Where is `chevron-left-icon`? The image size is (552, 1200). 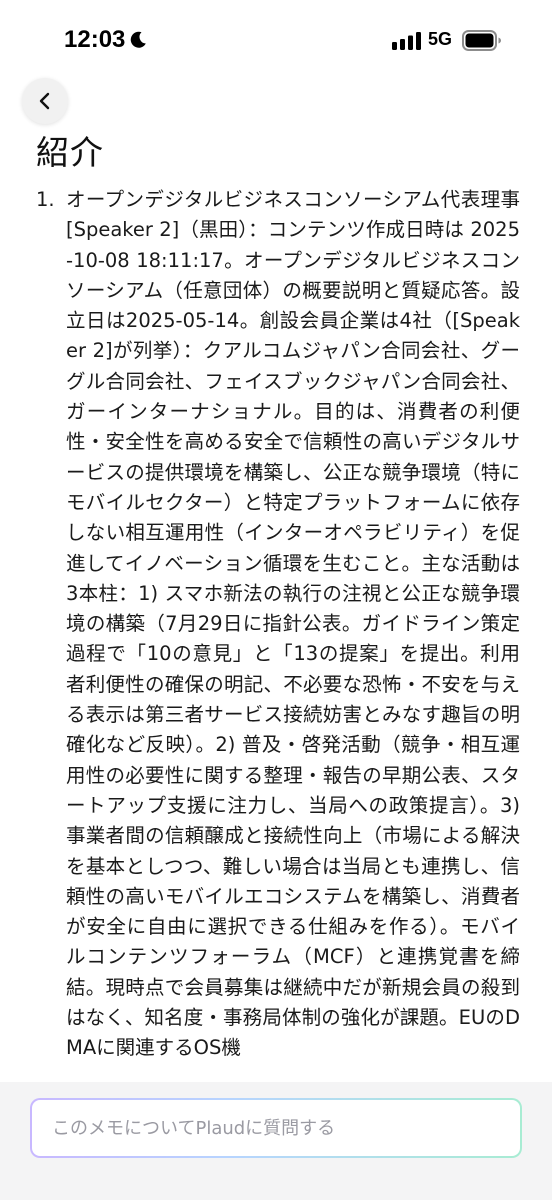 chevron-left-icon is located at coordinates (44, 101).